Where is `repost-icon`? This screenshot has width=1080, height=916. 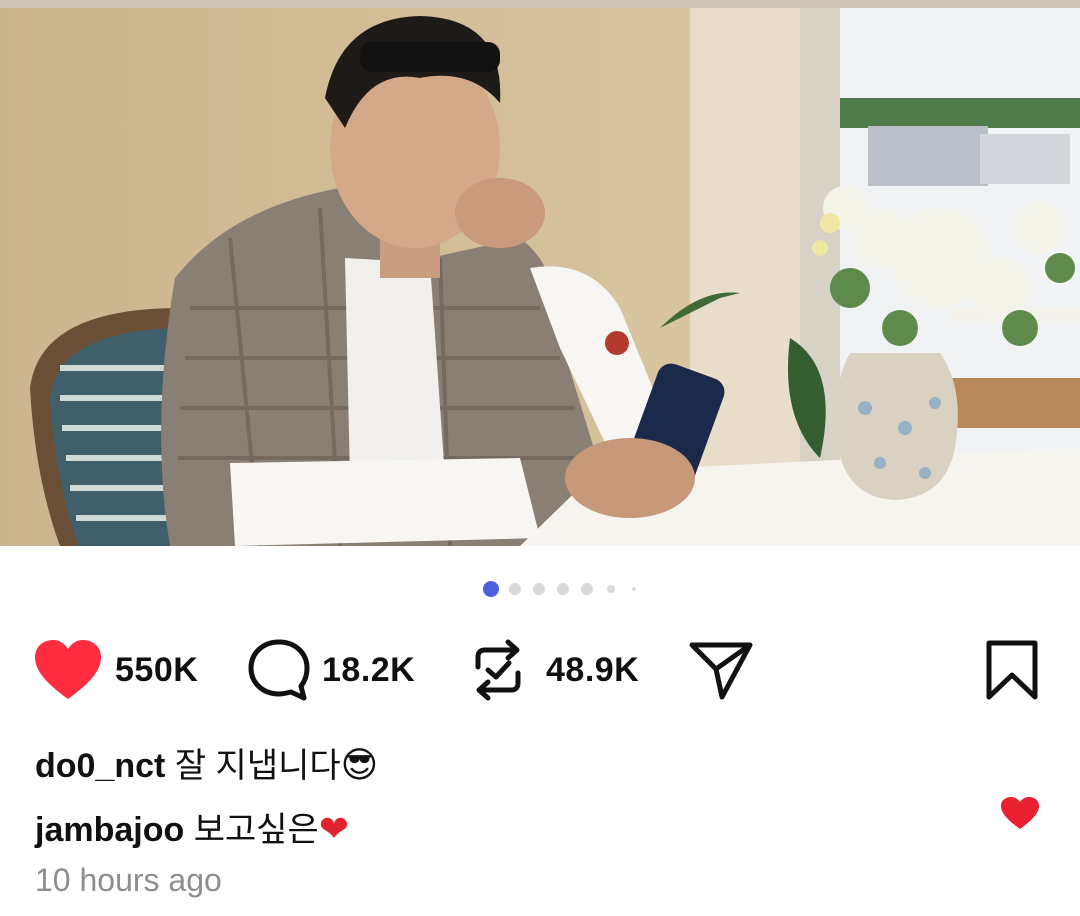 repost-icon is located at coordinates (498, 670).